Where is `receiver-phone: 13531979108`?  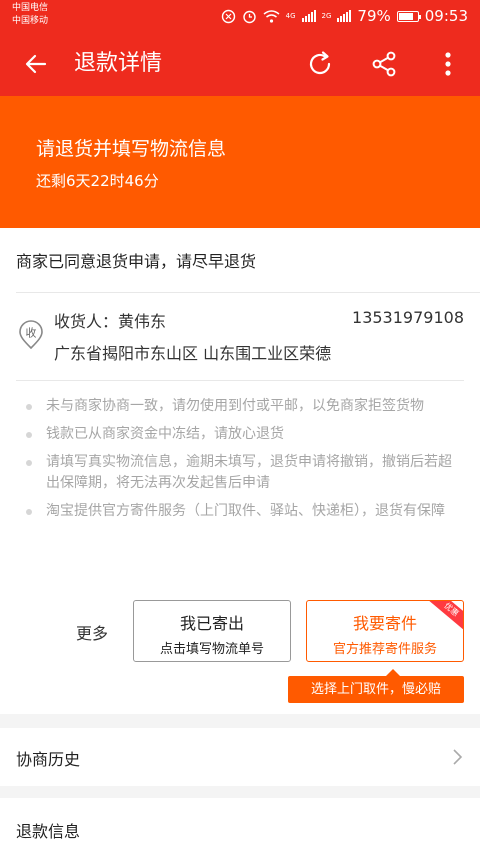
receiver-phone: 13531979108 is located at coordinates (408, 317).